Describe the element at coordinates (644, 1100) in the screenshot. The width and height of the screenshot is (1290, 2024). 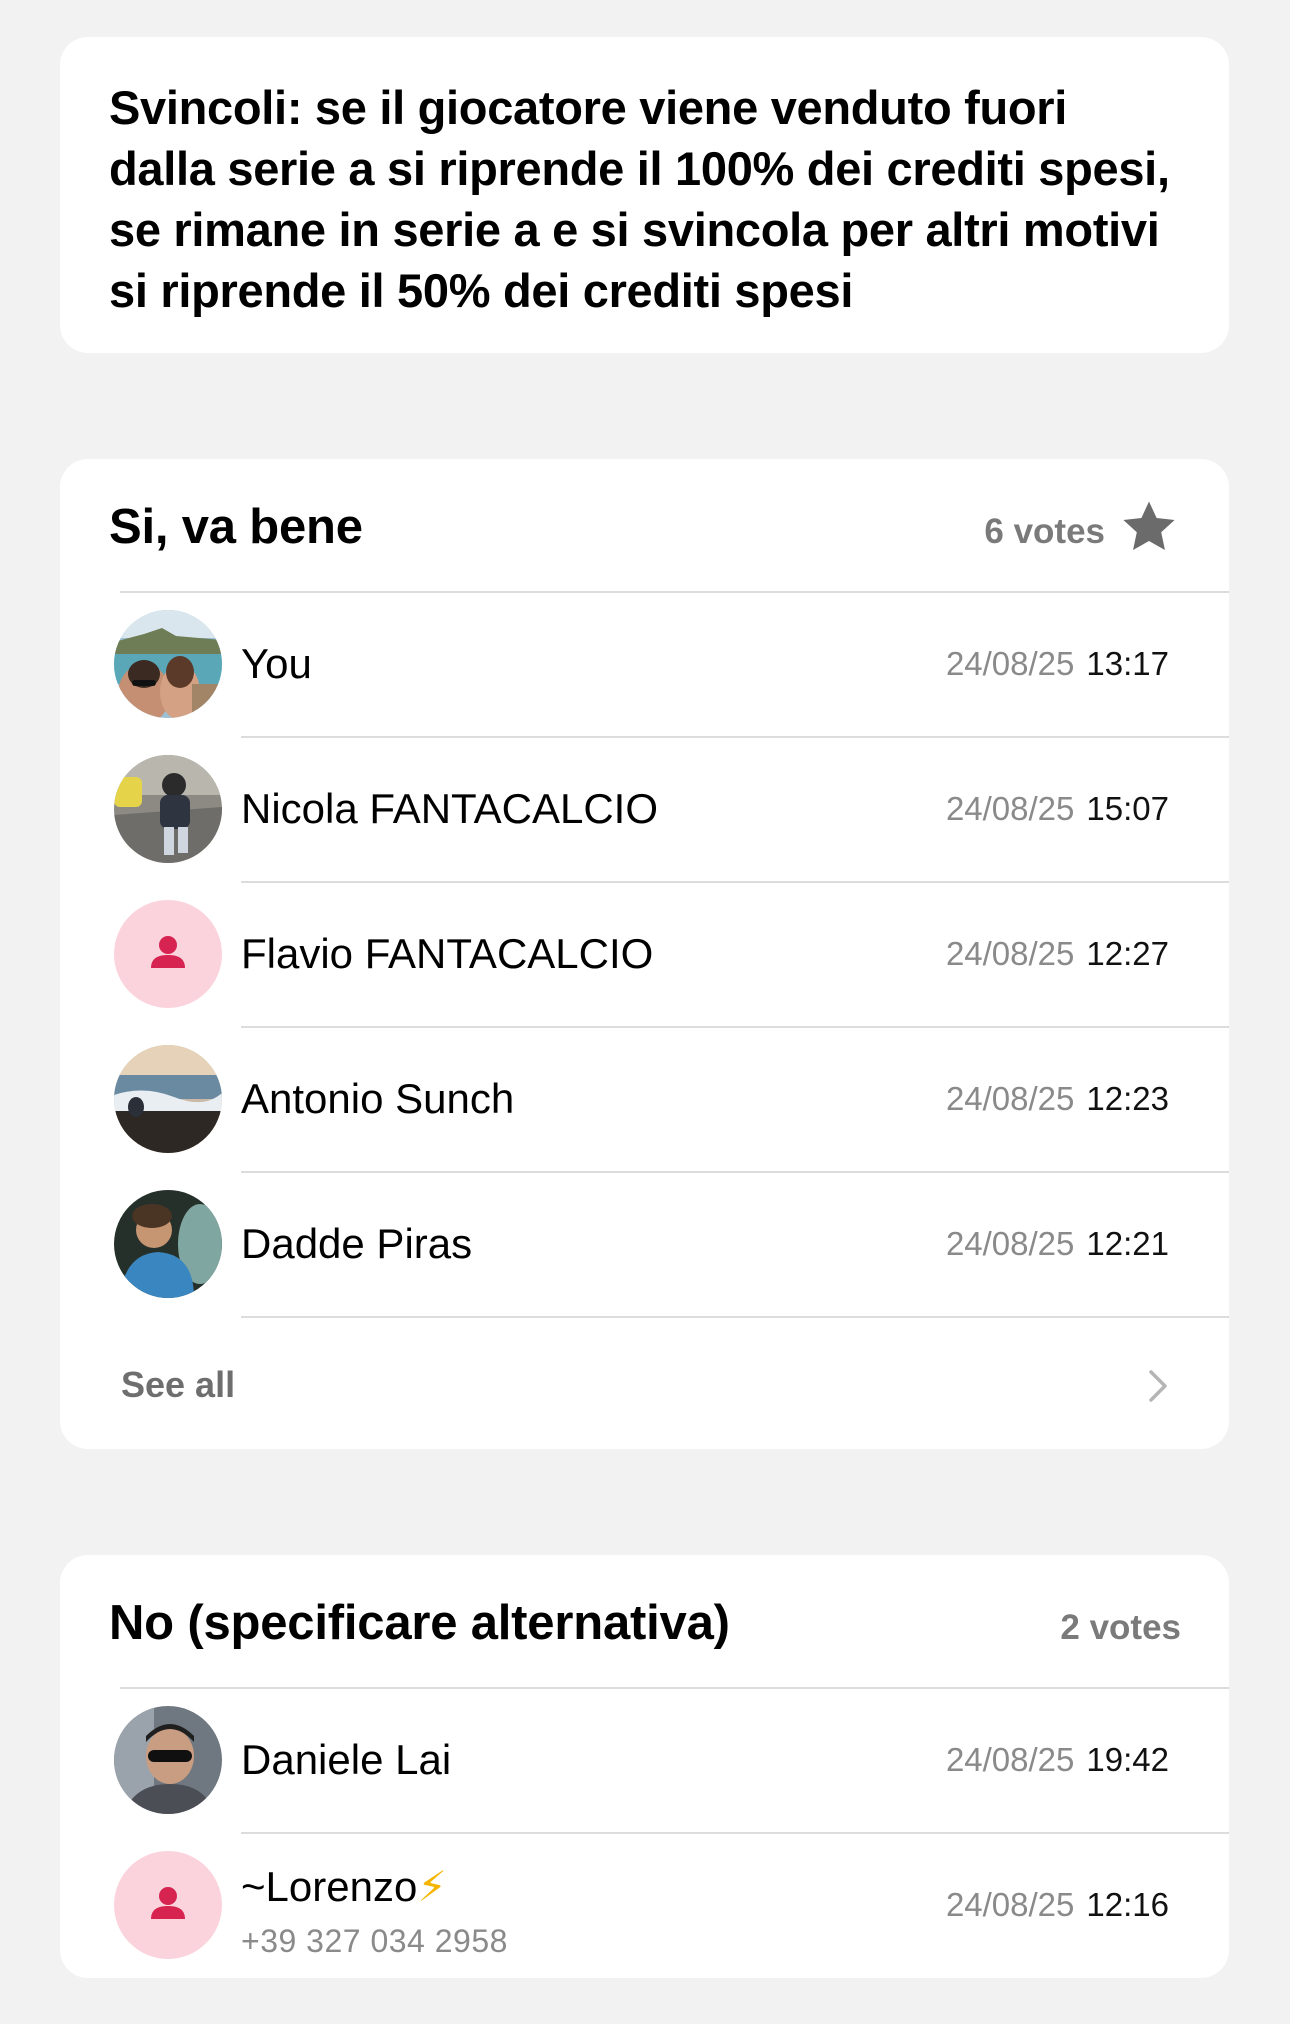
I see `voter-row: Antonio Sunch 24/08/25 12:23` at that location.